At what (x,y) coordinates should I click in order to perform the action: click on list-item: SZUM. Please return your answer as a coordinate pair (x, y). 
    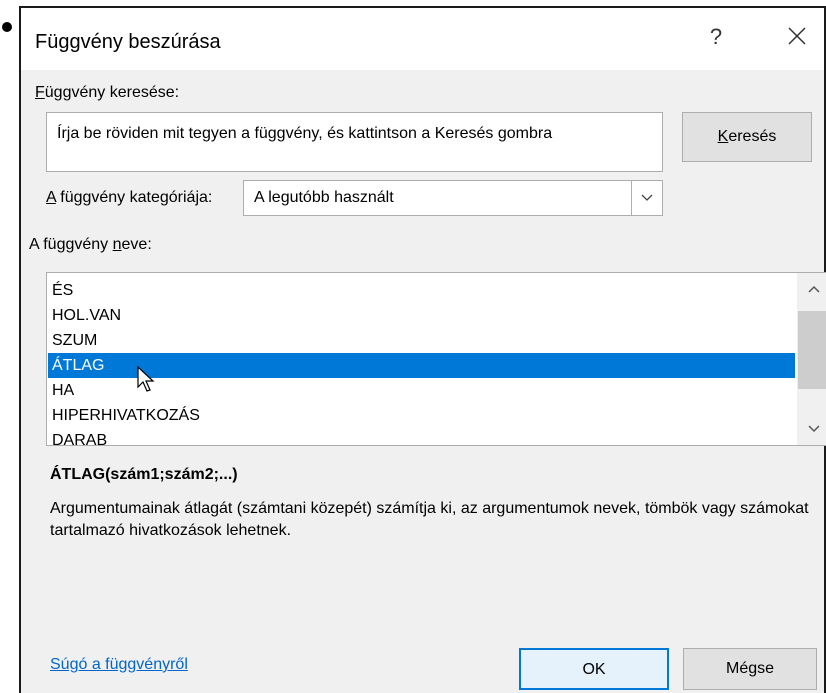
    Looking at the image, I should click on (421, 340).